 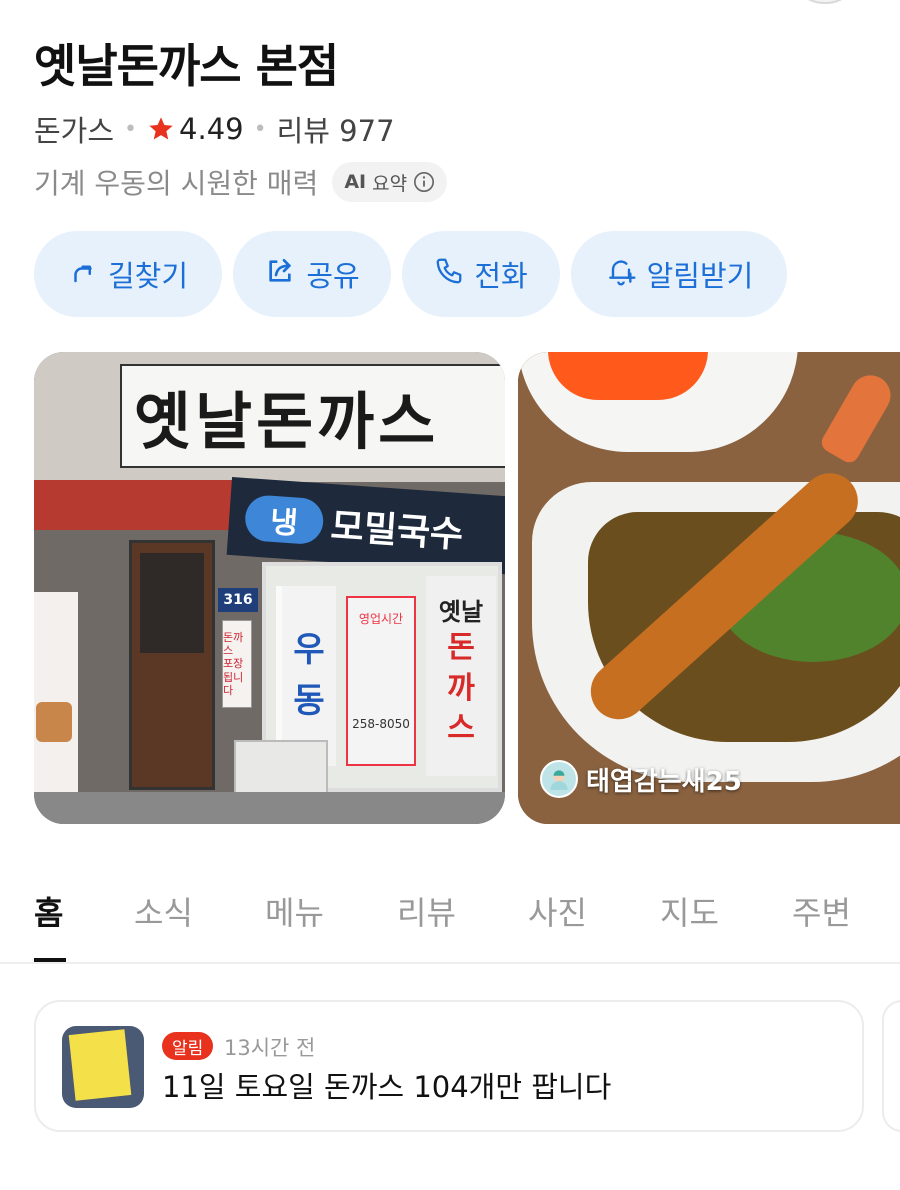 I want to click on profile-avatar-edge, so click(x=825, y=2).